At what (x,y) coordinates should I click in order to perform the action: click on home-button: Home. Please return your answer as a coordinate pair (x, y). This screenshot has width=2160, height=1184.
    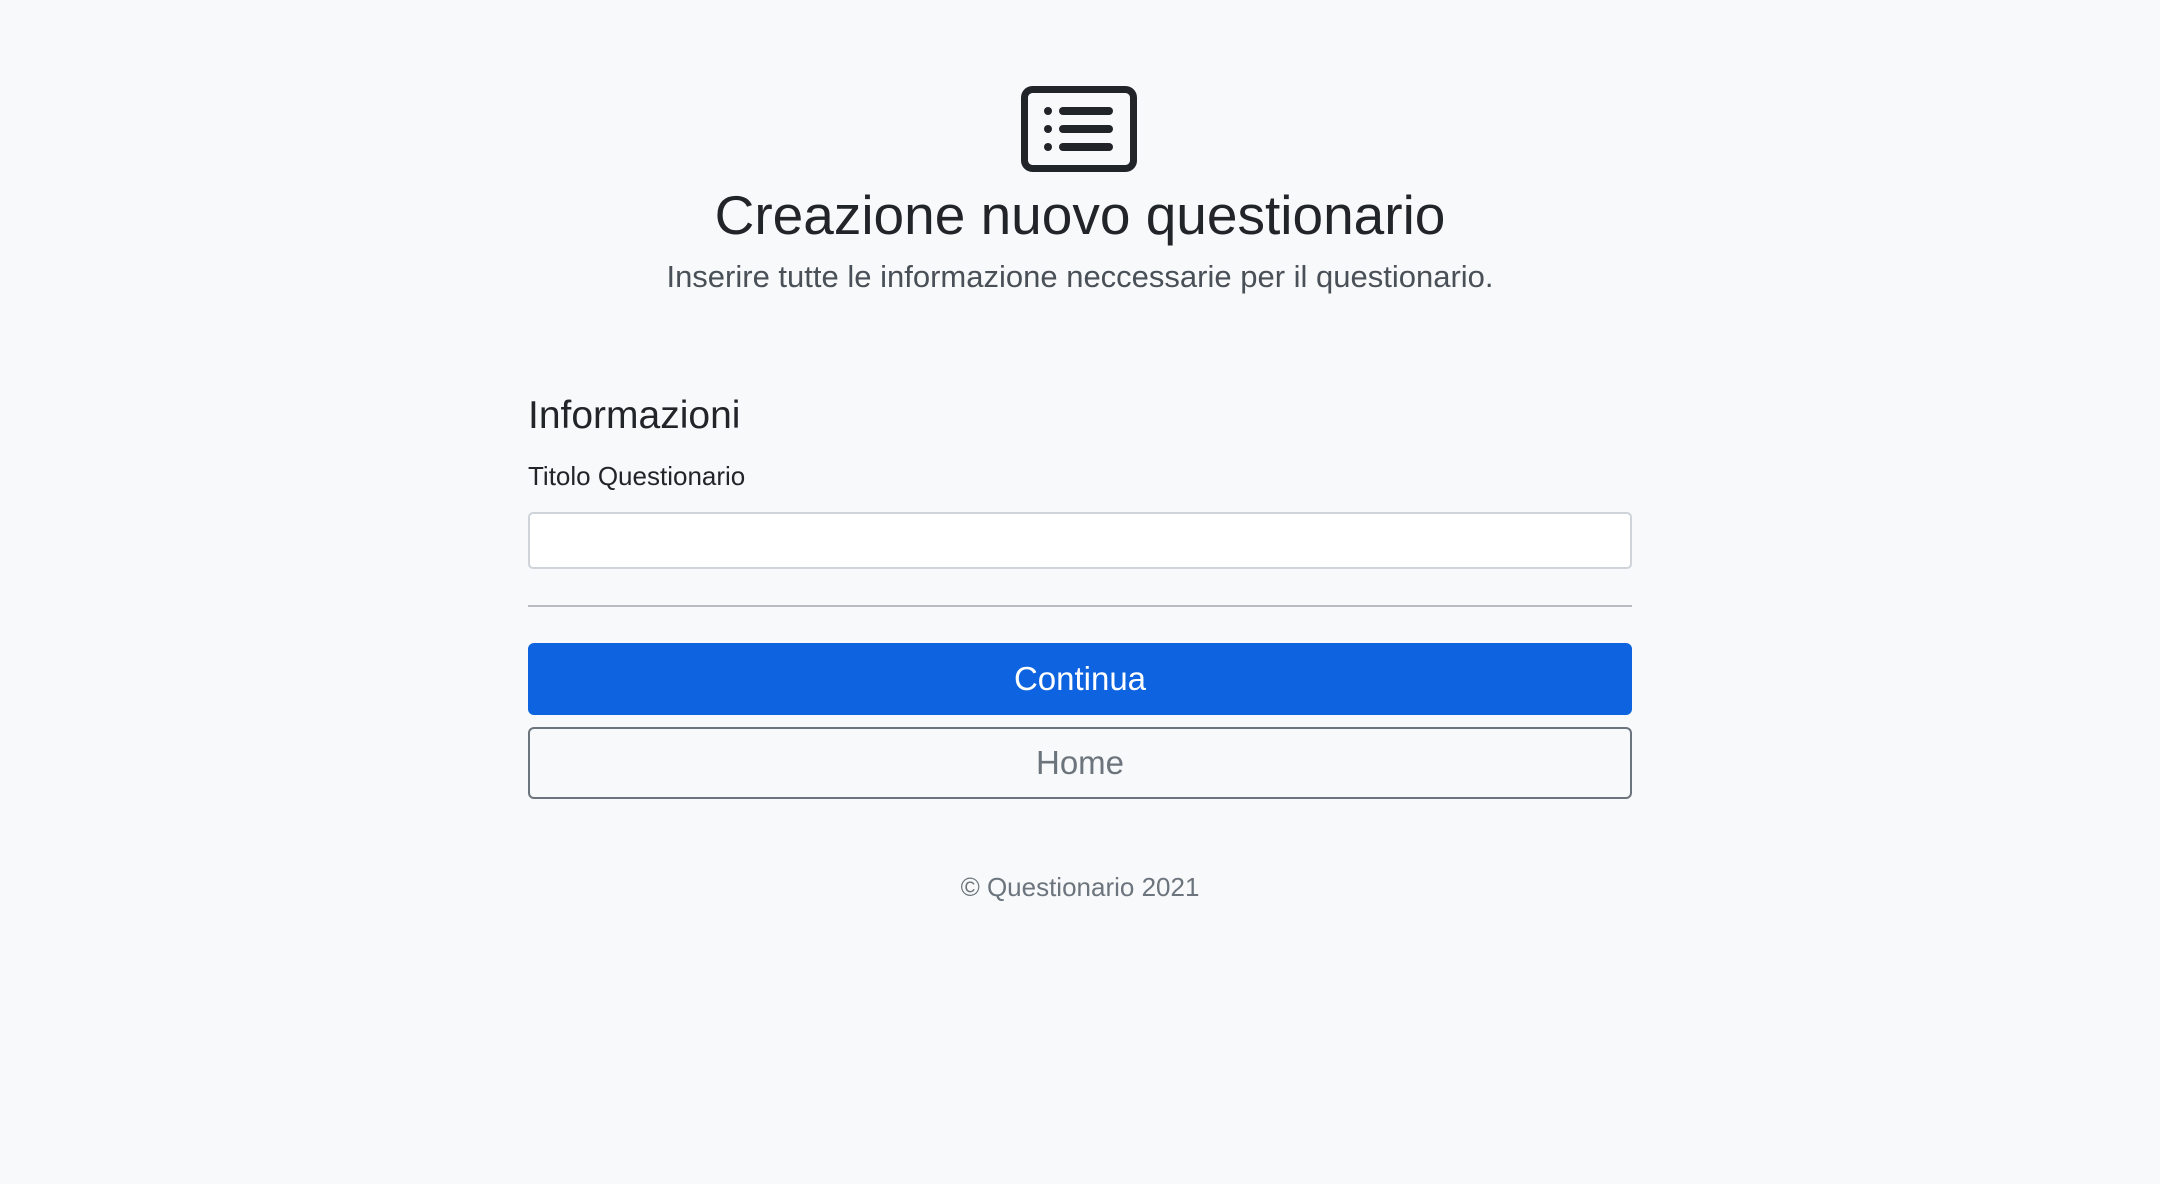
    Looking at the image, I should click on (1080, 763).